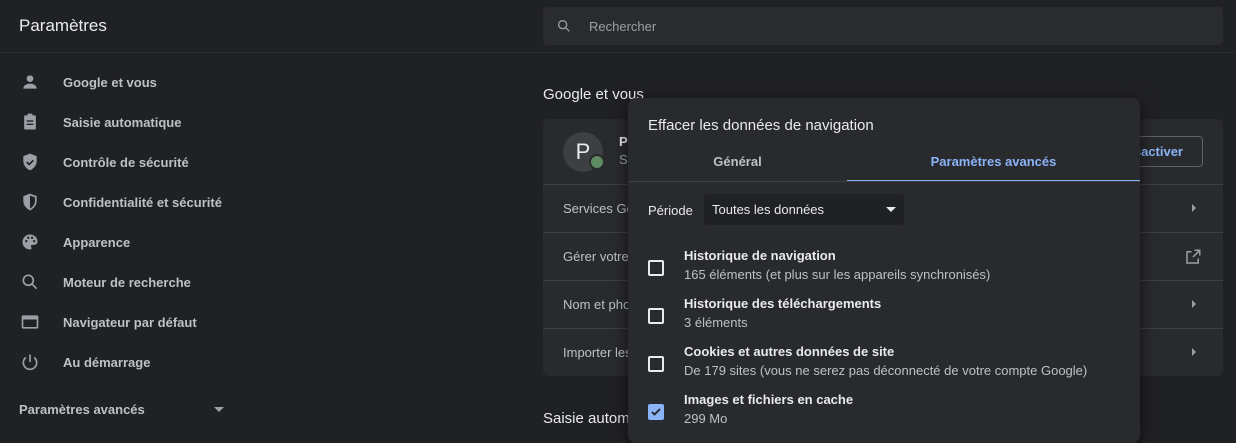 The height and width of the screenshot is (443, 1236). What do you see at coordinates (884, 181) in the screenshot?
I see `tabs-divider` at bounding box center [884, 181].